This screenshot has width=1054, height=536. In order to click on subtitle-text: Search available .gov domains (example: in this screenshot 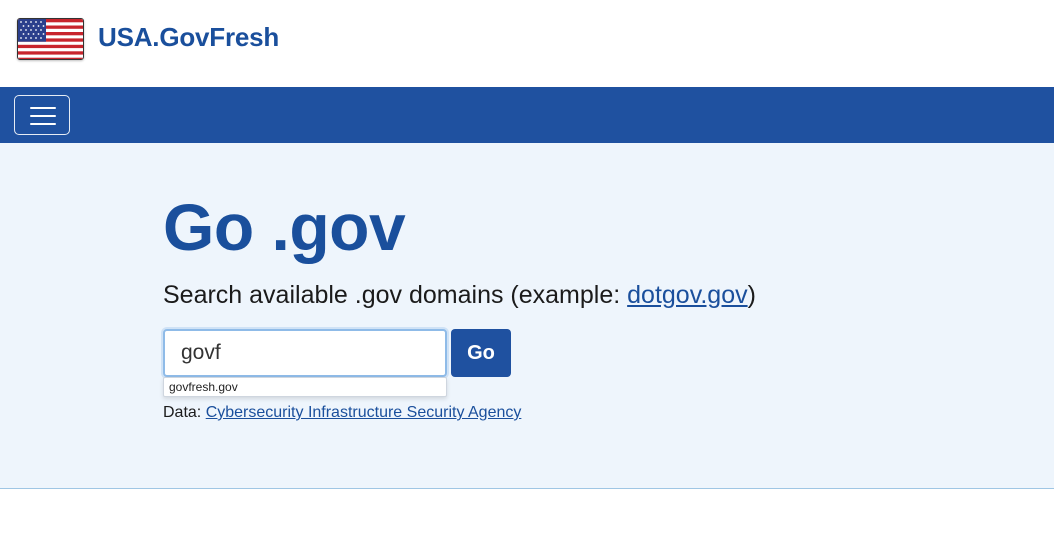, I will do `click(395, 295)`.